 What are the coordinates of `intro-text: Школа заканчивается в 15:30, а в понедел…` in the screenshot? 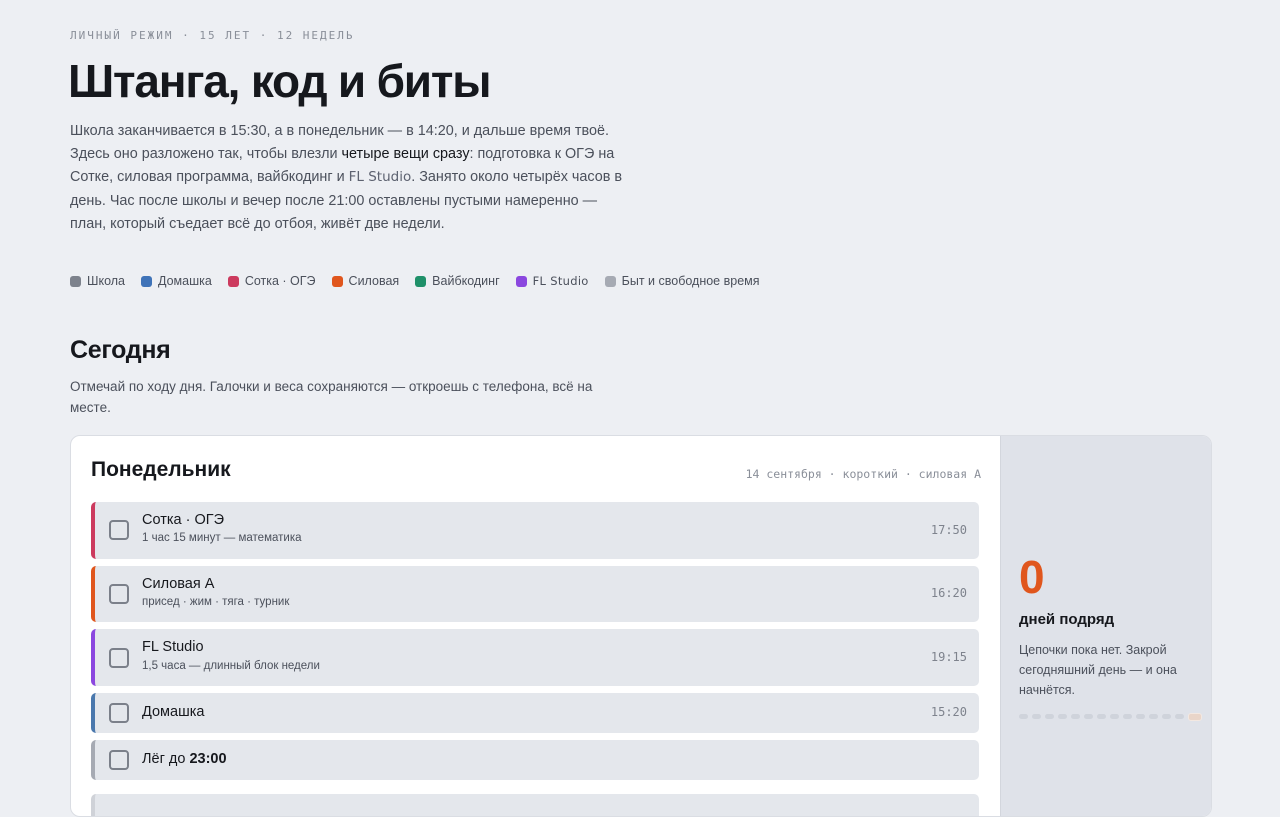 It's located at (350, 178).